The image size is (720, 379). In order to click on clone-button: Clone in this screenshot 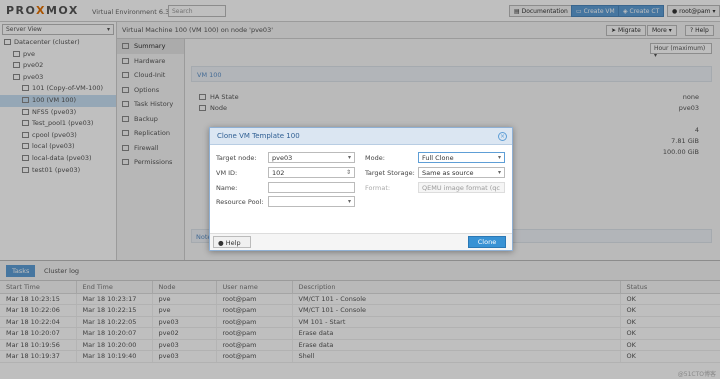, I will do `click(487, 242)`.